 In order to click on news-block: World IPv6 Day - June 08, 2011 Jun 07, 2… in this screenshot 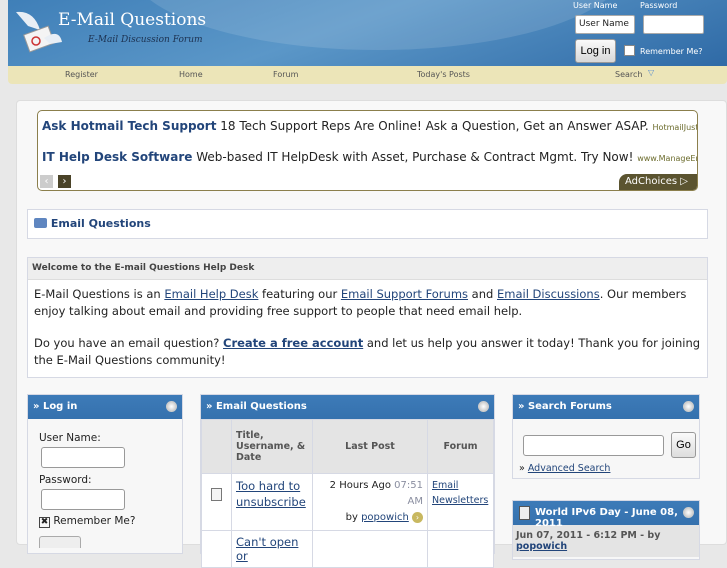, I will do `click(606, 530)`.